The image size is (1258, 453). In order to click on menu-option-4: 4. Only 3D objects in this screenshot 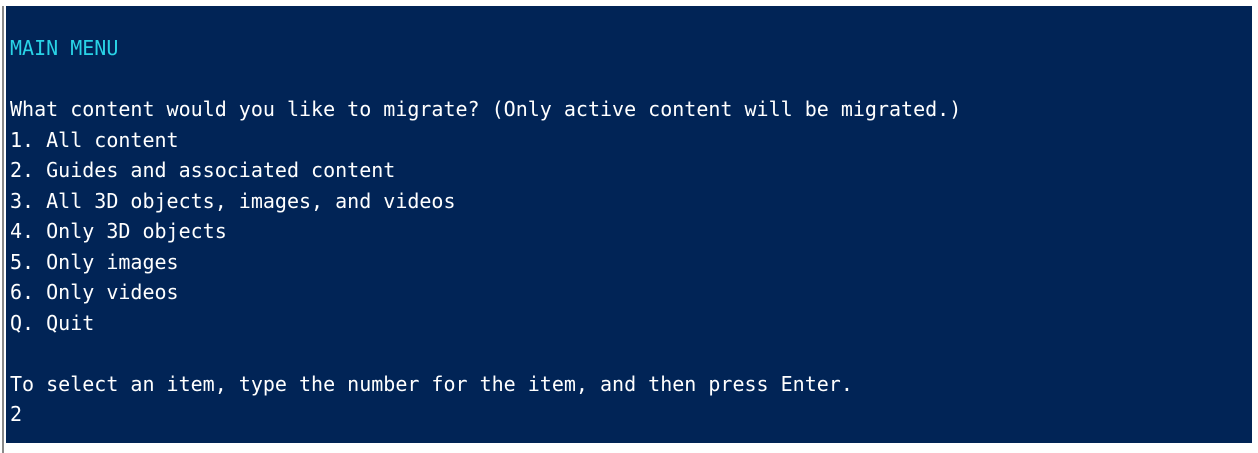, I will do `click(118, 231)`.